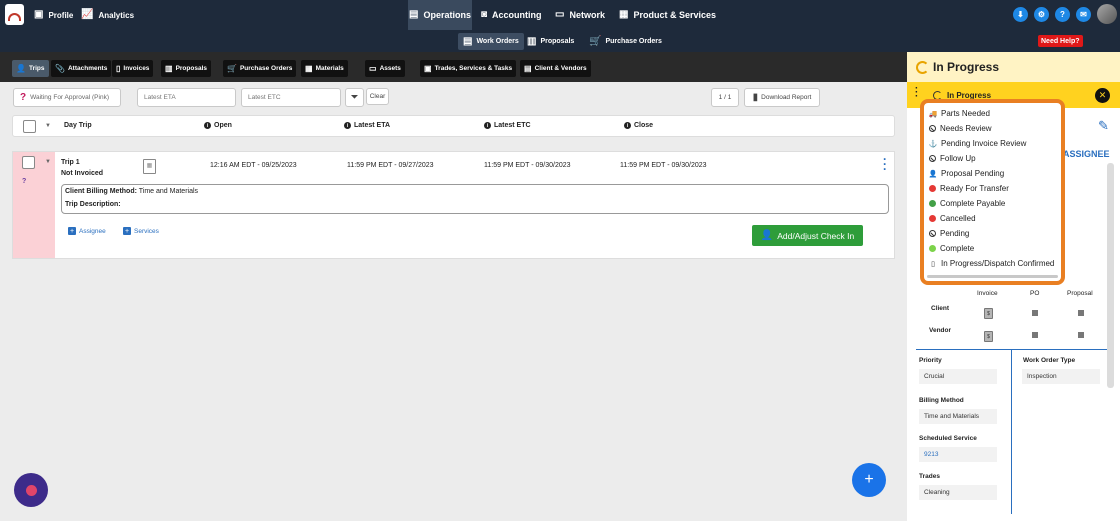 The image size is (1120, 521). I want to click on divider, so click(1012, 349).